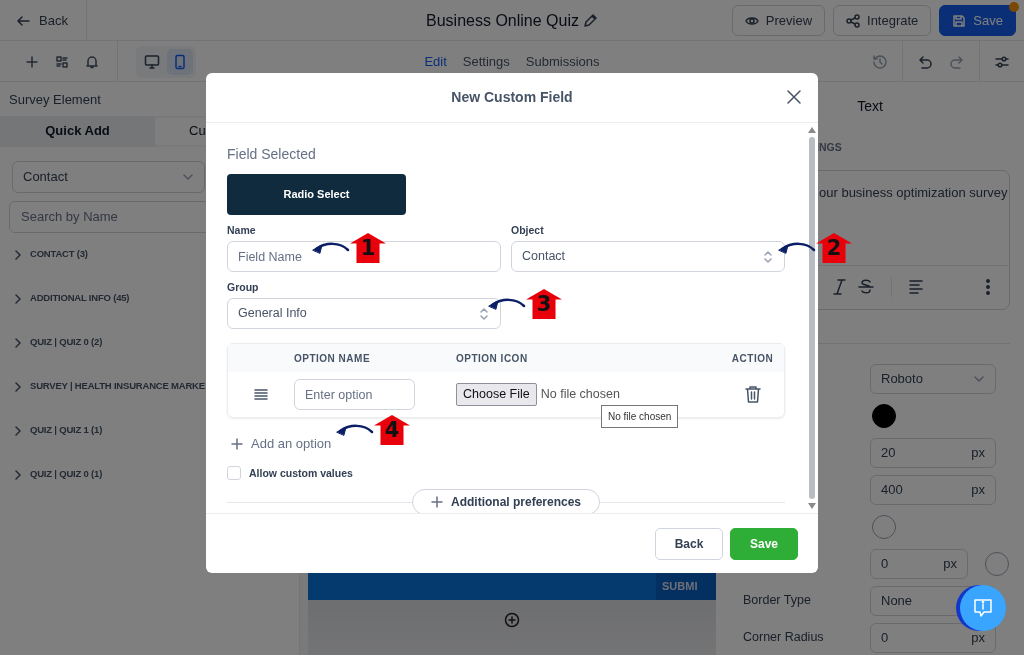  What do you see at coordinates (784, 638) in the screenshot?
I see `field-label: Corner Radius` at bounding box center [784, 638].